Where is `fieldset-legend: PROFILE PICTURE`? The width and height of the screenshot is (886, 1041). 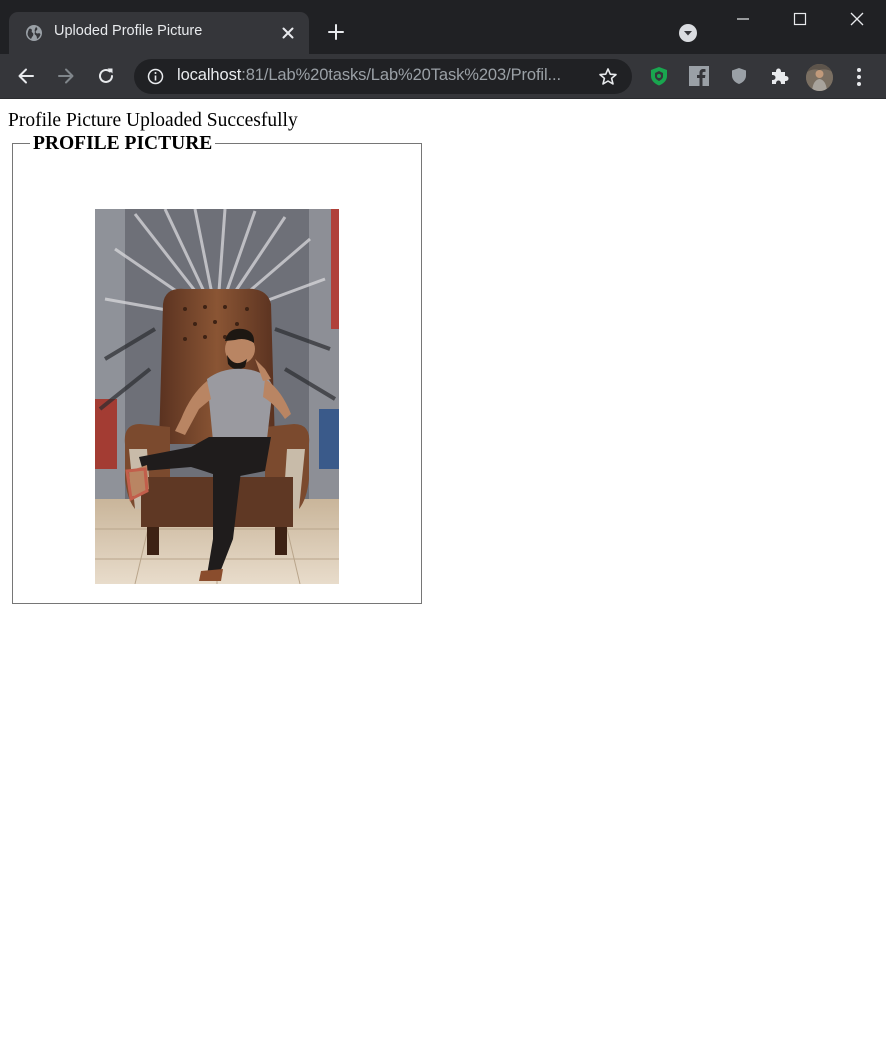 fieldset-legend: PROFILE PICTURE is located at coordinates (123, 144).